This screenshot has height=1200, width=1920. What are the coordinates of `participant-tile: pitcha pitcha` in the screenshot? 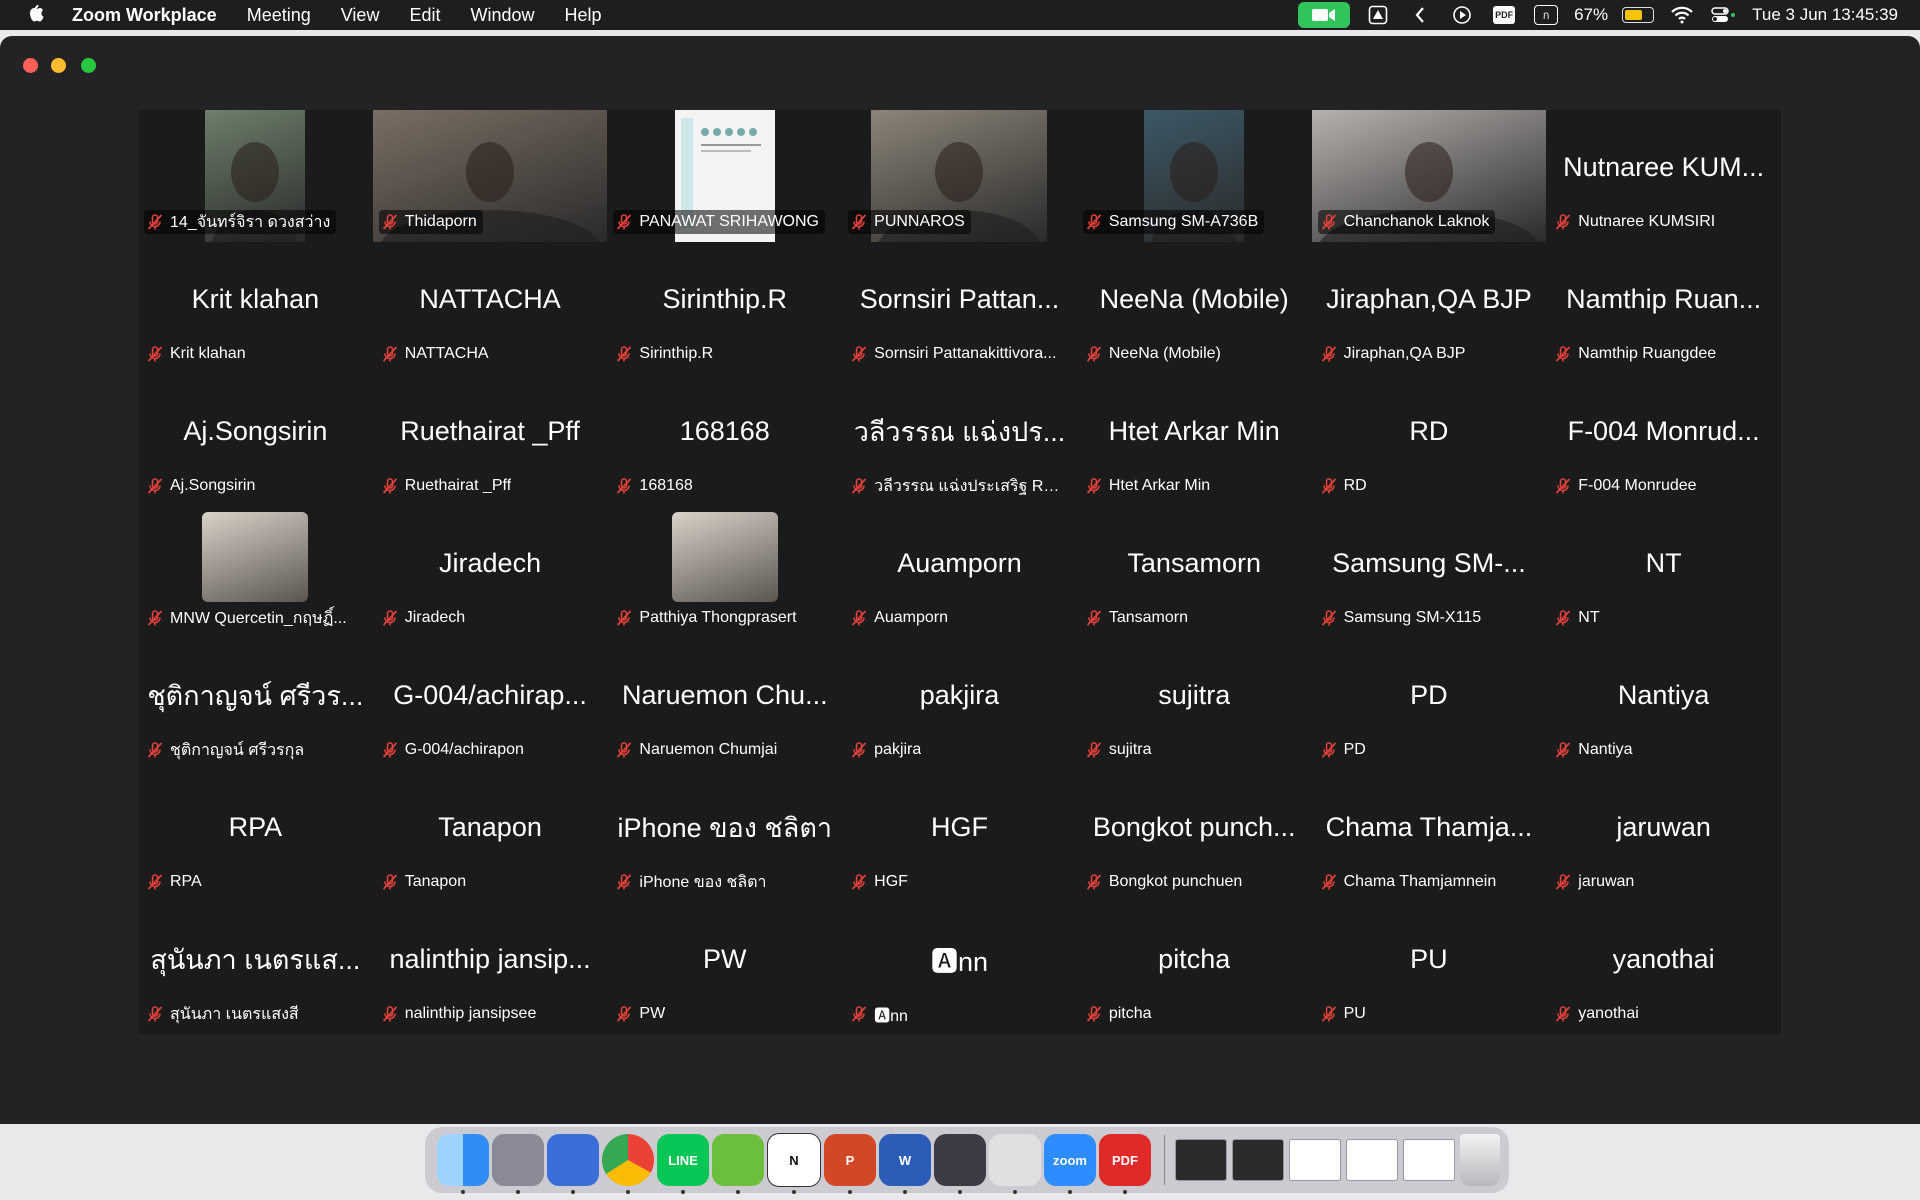 It's located at (1194, 968).